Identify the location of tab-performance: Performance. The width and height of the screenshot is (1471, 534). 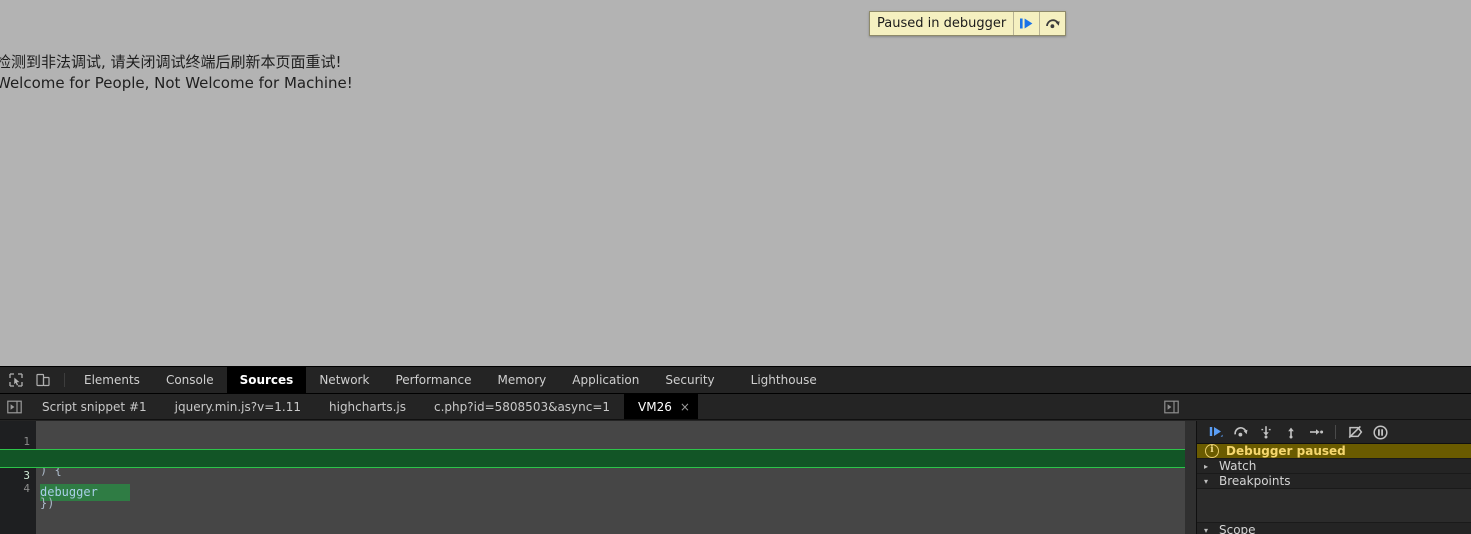
(433, 380).